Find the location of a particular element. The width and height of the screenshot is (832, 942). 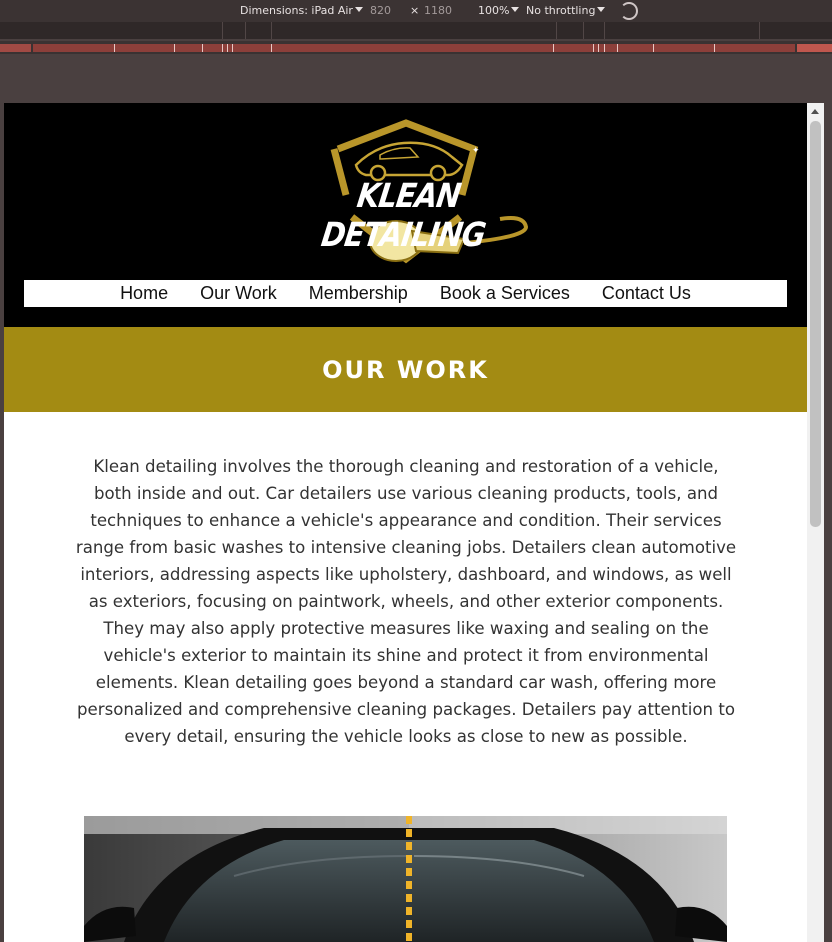

dimensions-dropdown: Dimensions: iPad Air is located at coordinates (301, 10).